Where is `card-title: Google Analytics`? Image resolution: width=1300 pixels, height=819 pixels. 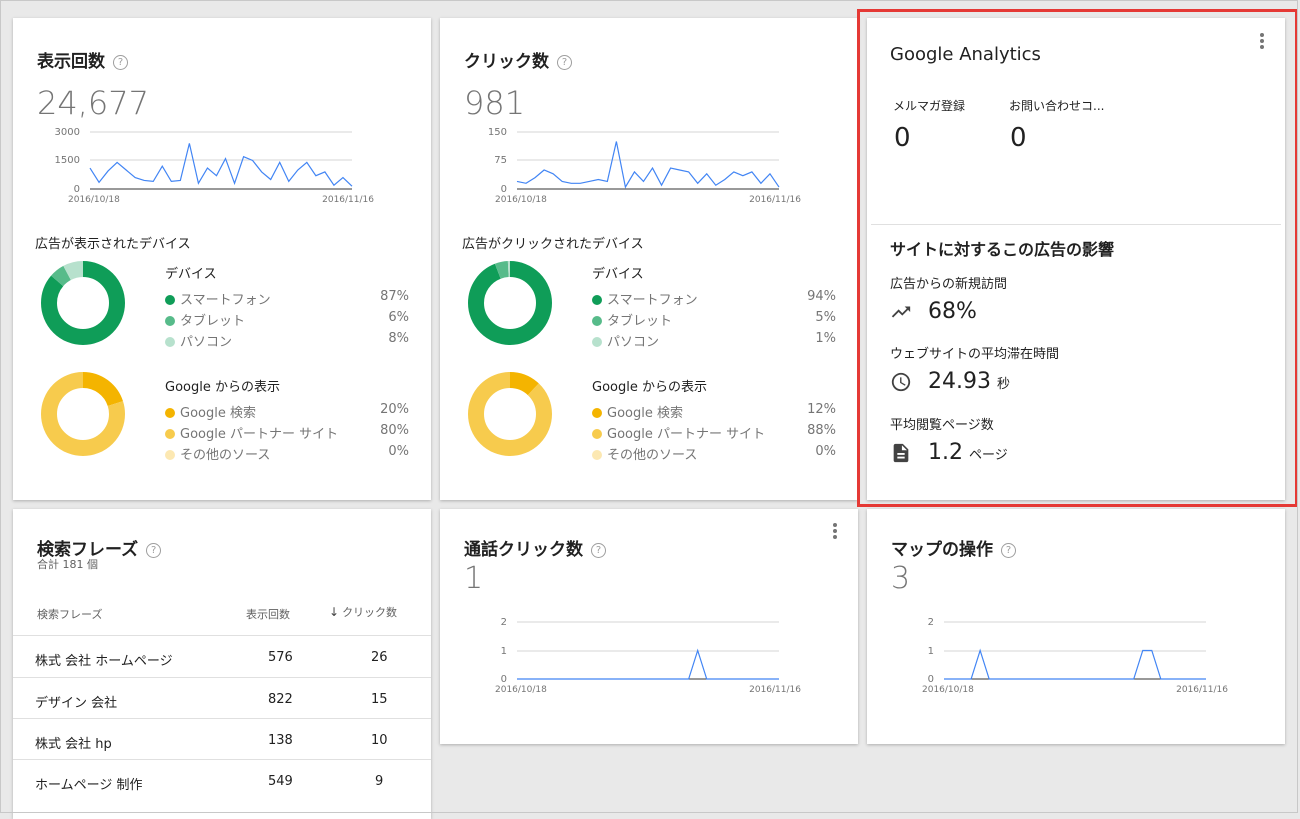
card-title: Google Analytics is located at coordinates (965, 54).